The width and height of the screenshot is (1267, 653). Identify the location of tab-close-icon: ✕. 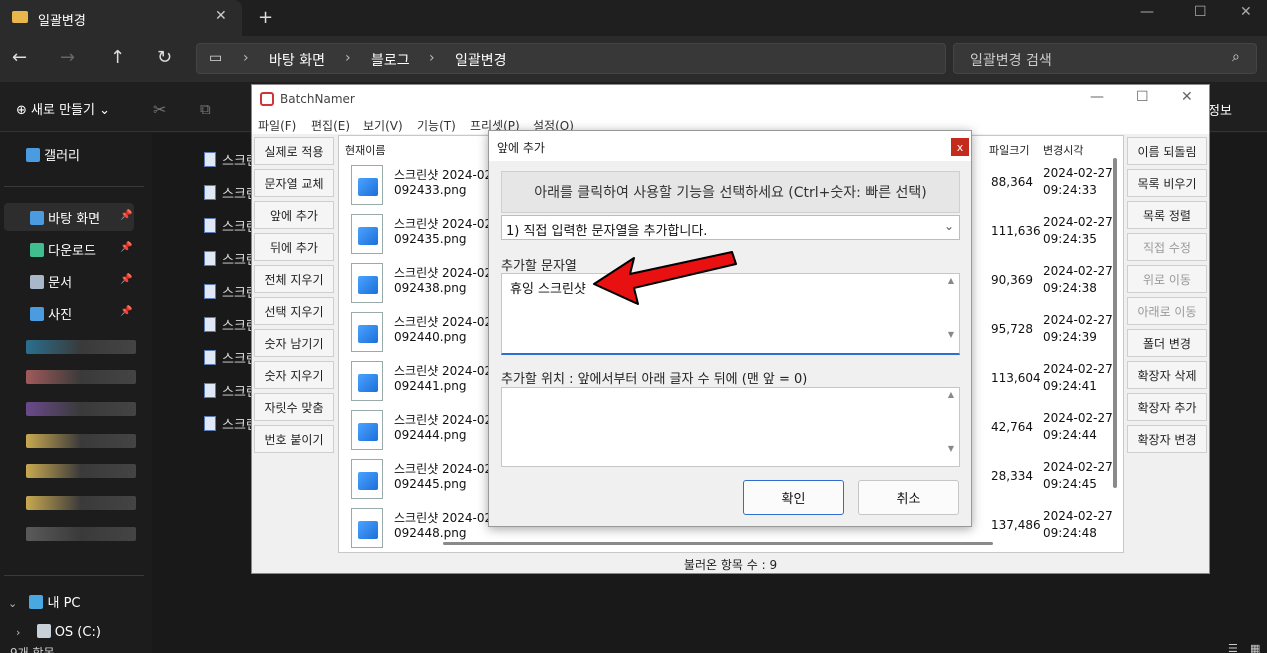
(221, 16).